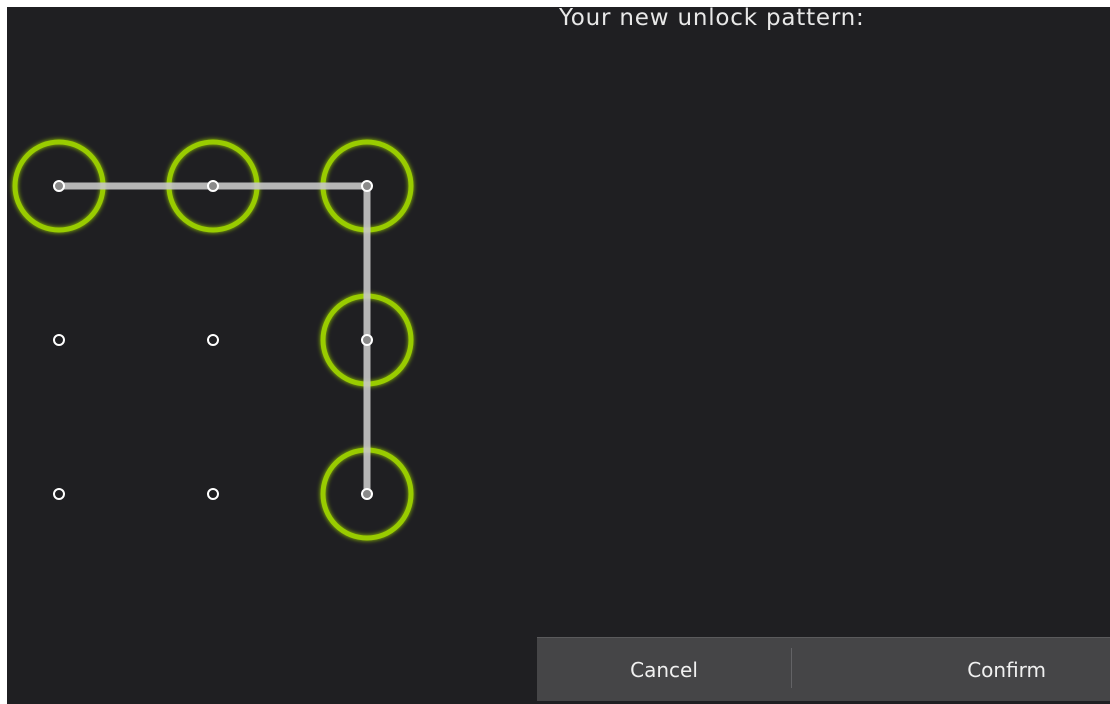 This screenshot has height=704, width=1110. I want to click on cancel-button: Cancel, so click(664, 669).